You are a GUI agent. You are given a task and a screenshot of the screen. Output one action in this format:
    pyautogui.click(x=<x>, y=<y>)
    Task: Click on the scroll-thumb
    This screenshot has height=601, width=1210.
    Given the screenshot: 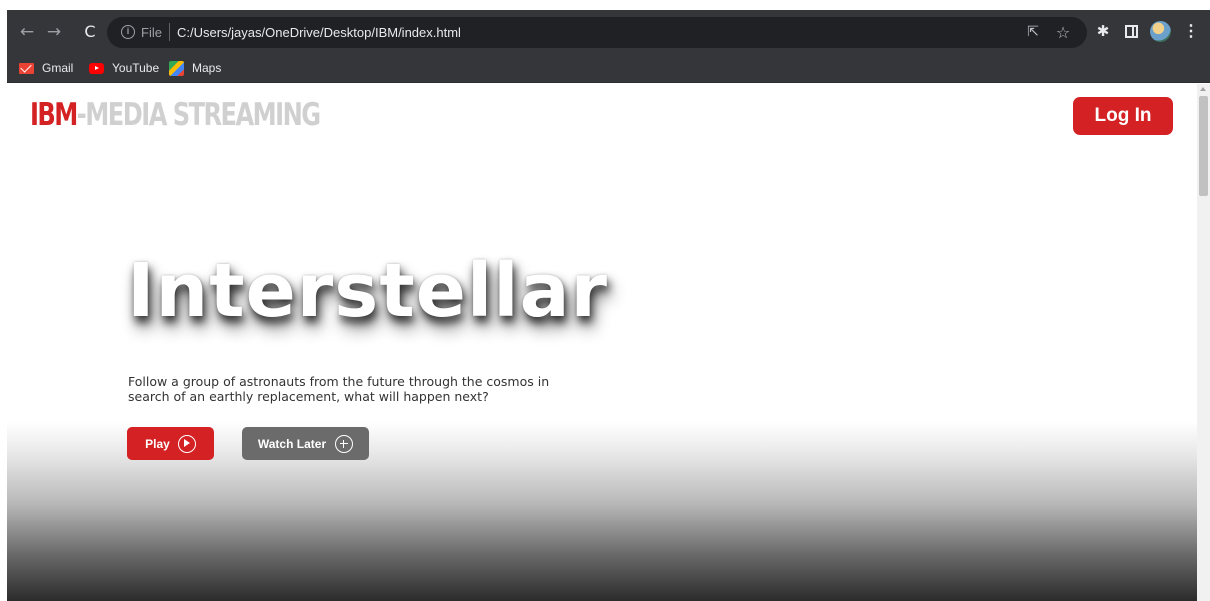 What is the action you would take?
    pyautogui.click(x=1203, y=146)
    